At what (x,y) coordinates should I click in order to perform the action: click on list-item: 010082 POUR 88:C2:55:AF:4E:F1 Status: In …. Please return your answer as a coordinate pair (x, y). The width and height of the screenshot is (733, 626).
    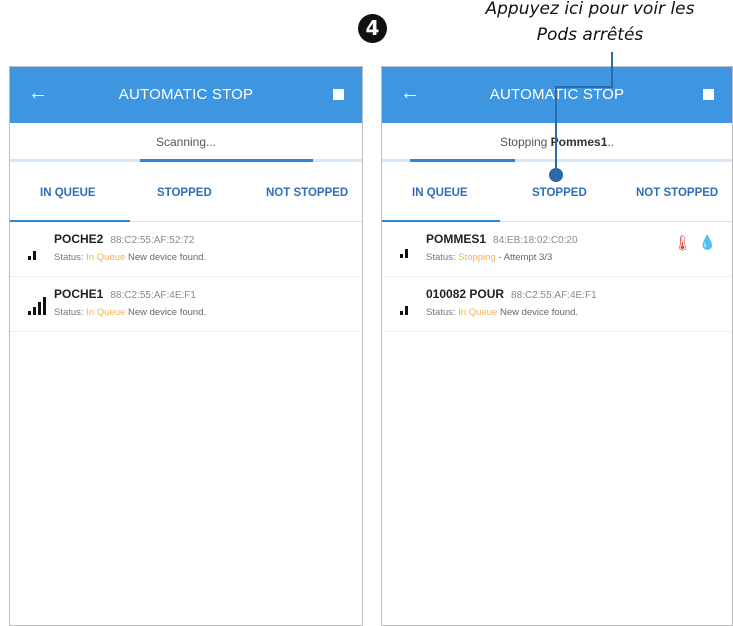
    Looking at the image, I should click on (557, 304).